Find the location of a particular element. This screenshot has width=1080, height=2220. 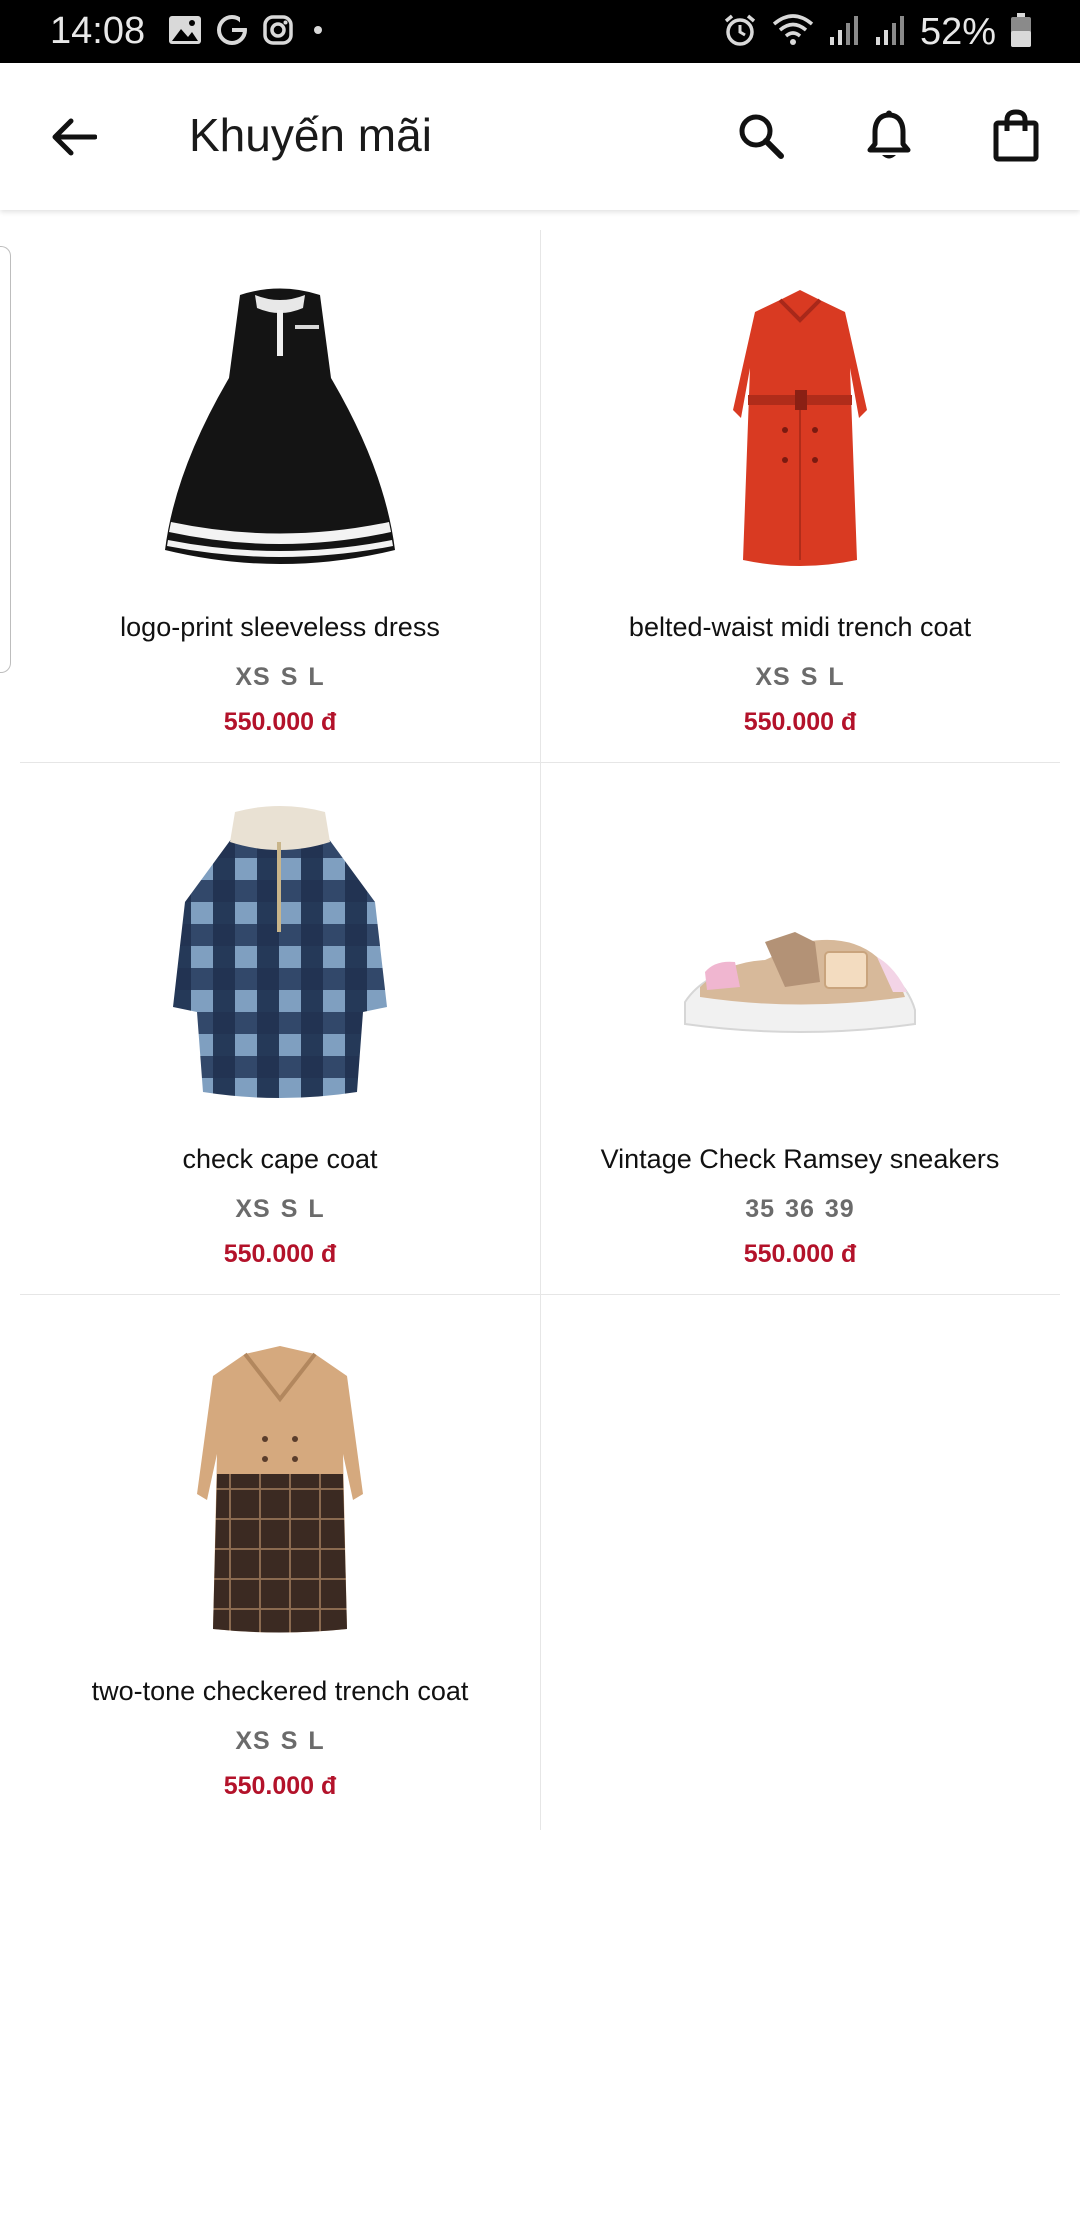

bell-icon is located at coordinates (889, 134).